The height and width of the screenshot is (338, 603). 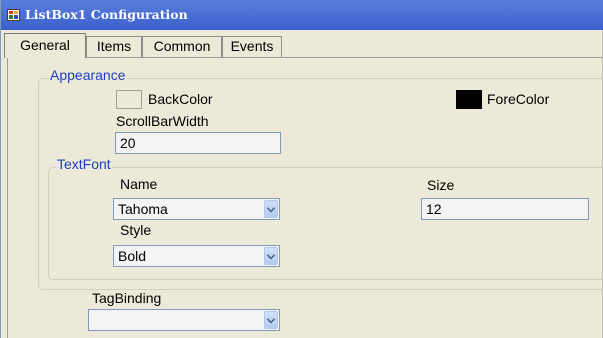 I want to click on font-style-select: Bold, so click(x=196, y=256).